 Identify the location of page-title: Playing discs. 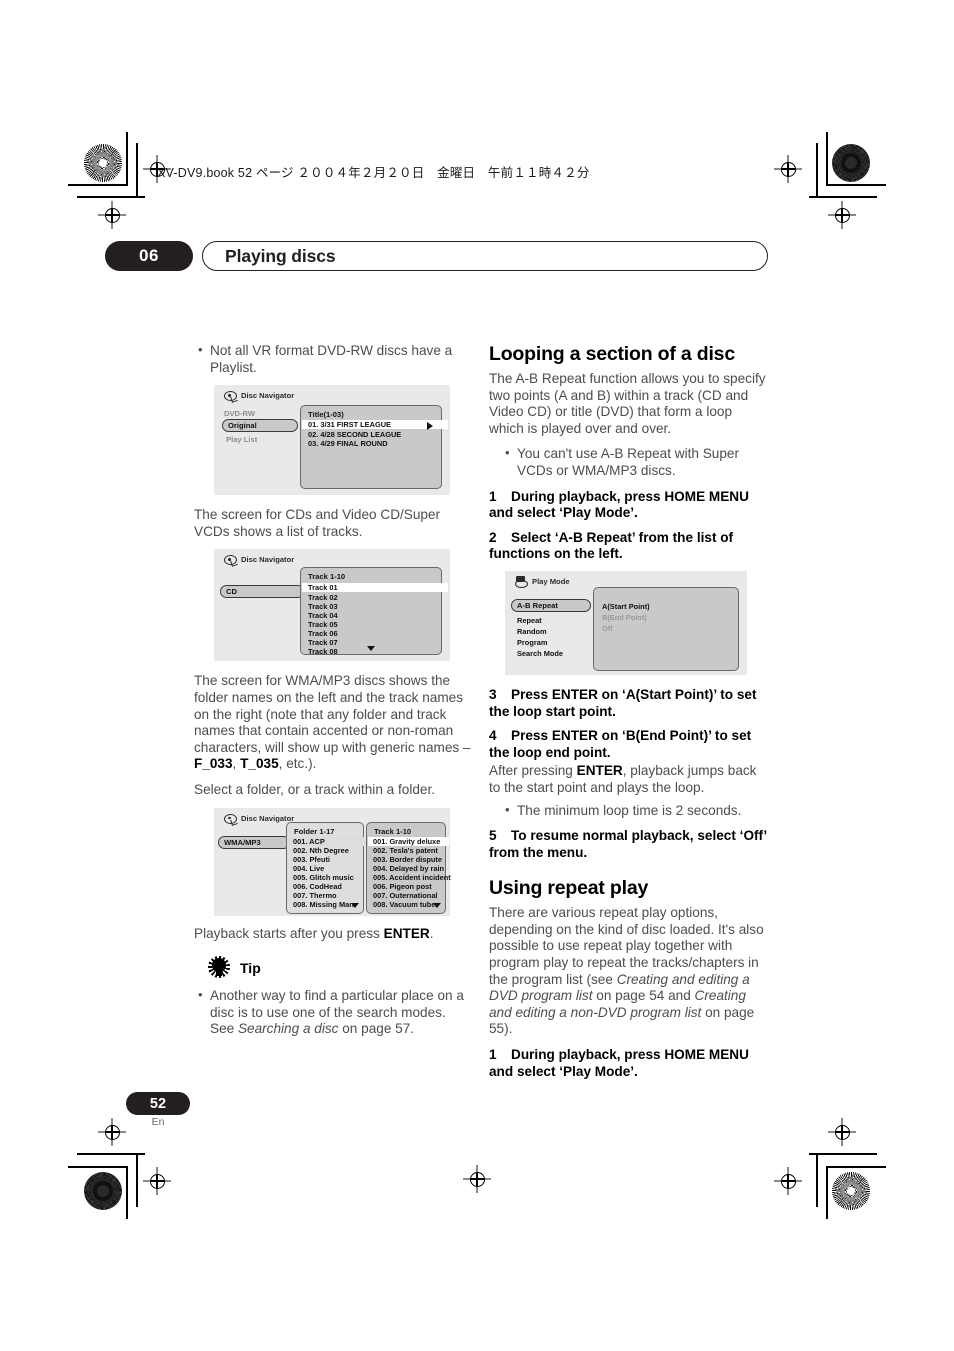
(280, 255).